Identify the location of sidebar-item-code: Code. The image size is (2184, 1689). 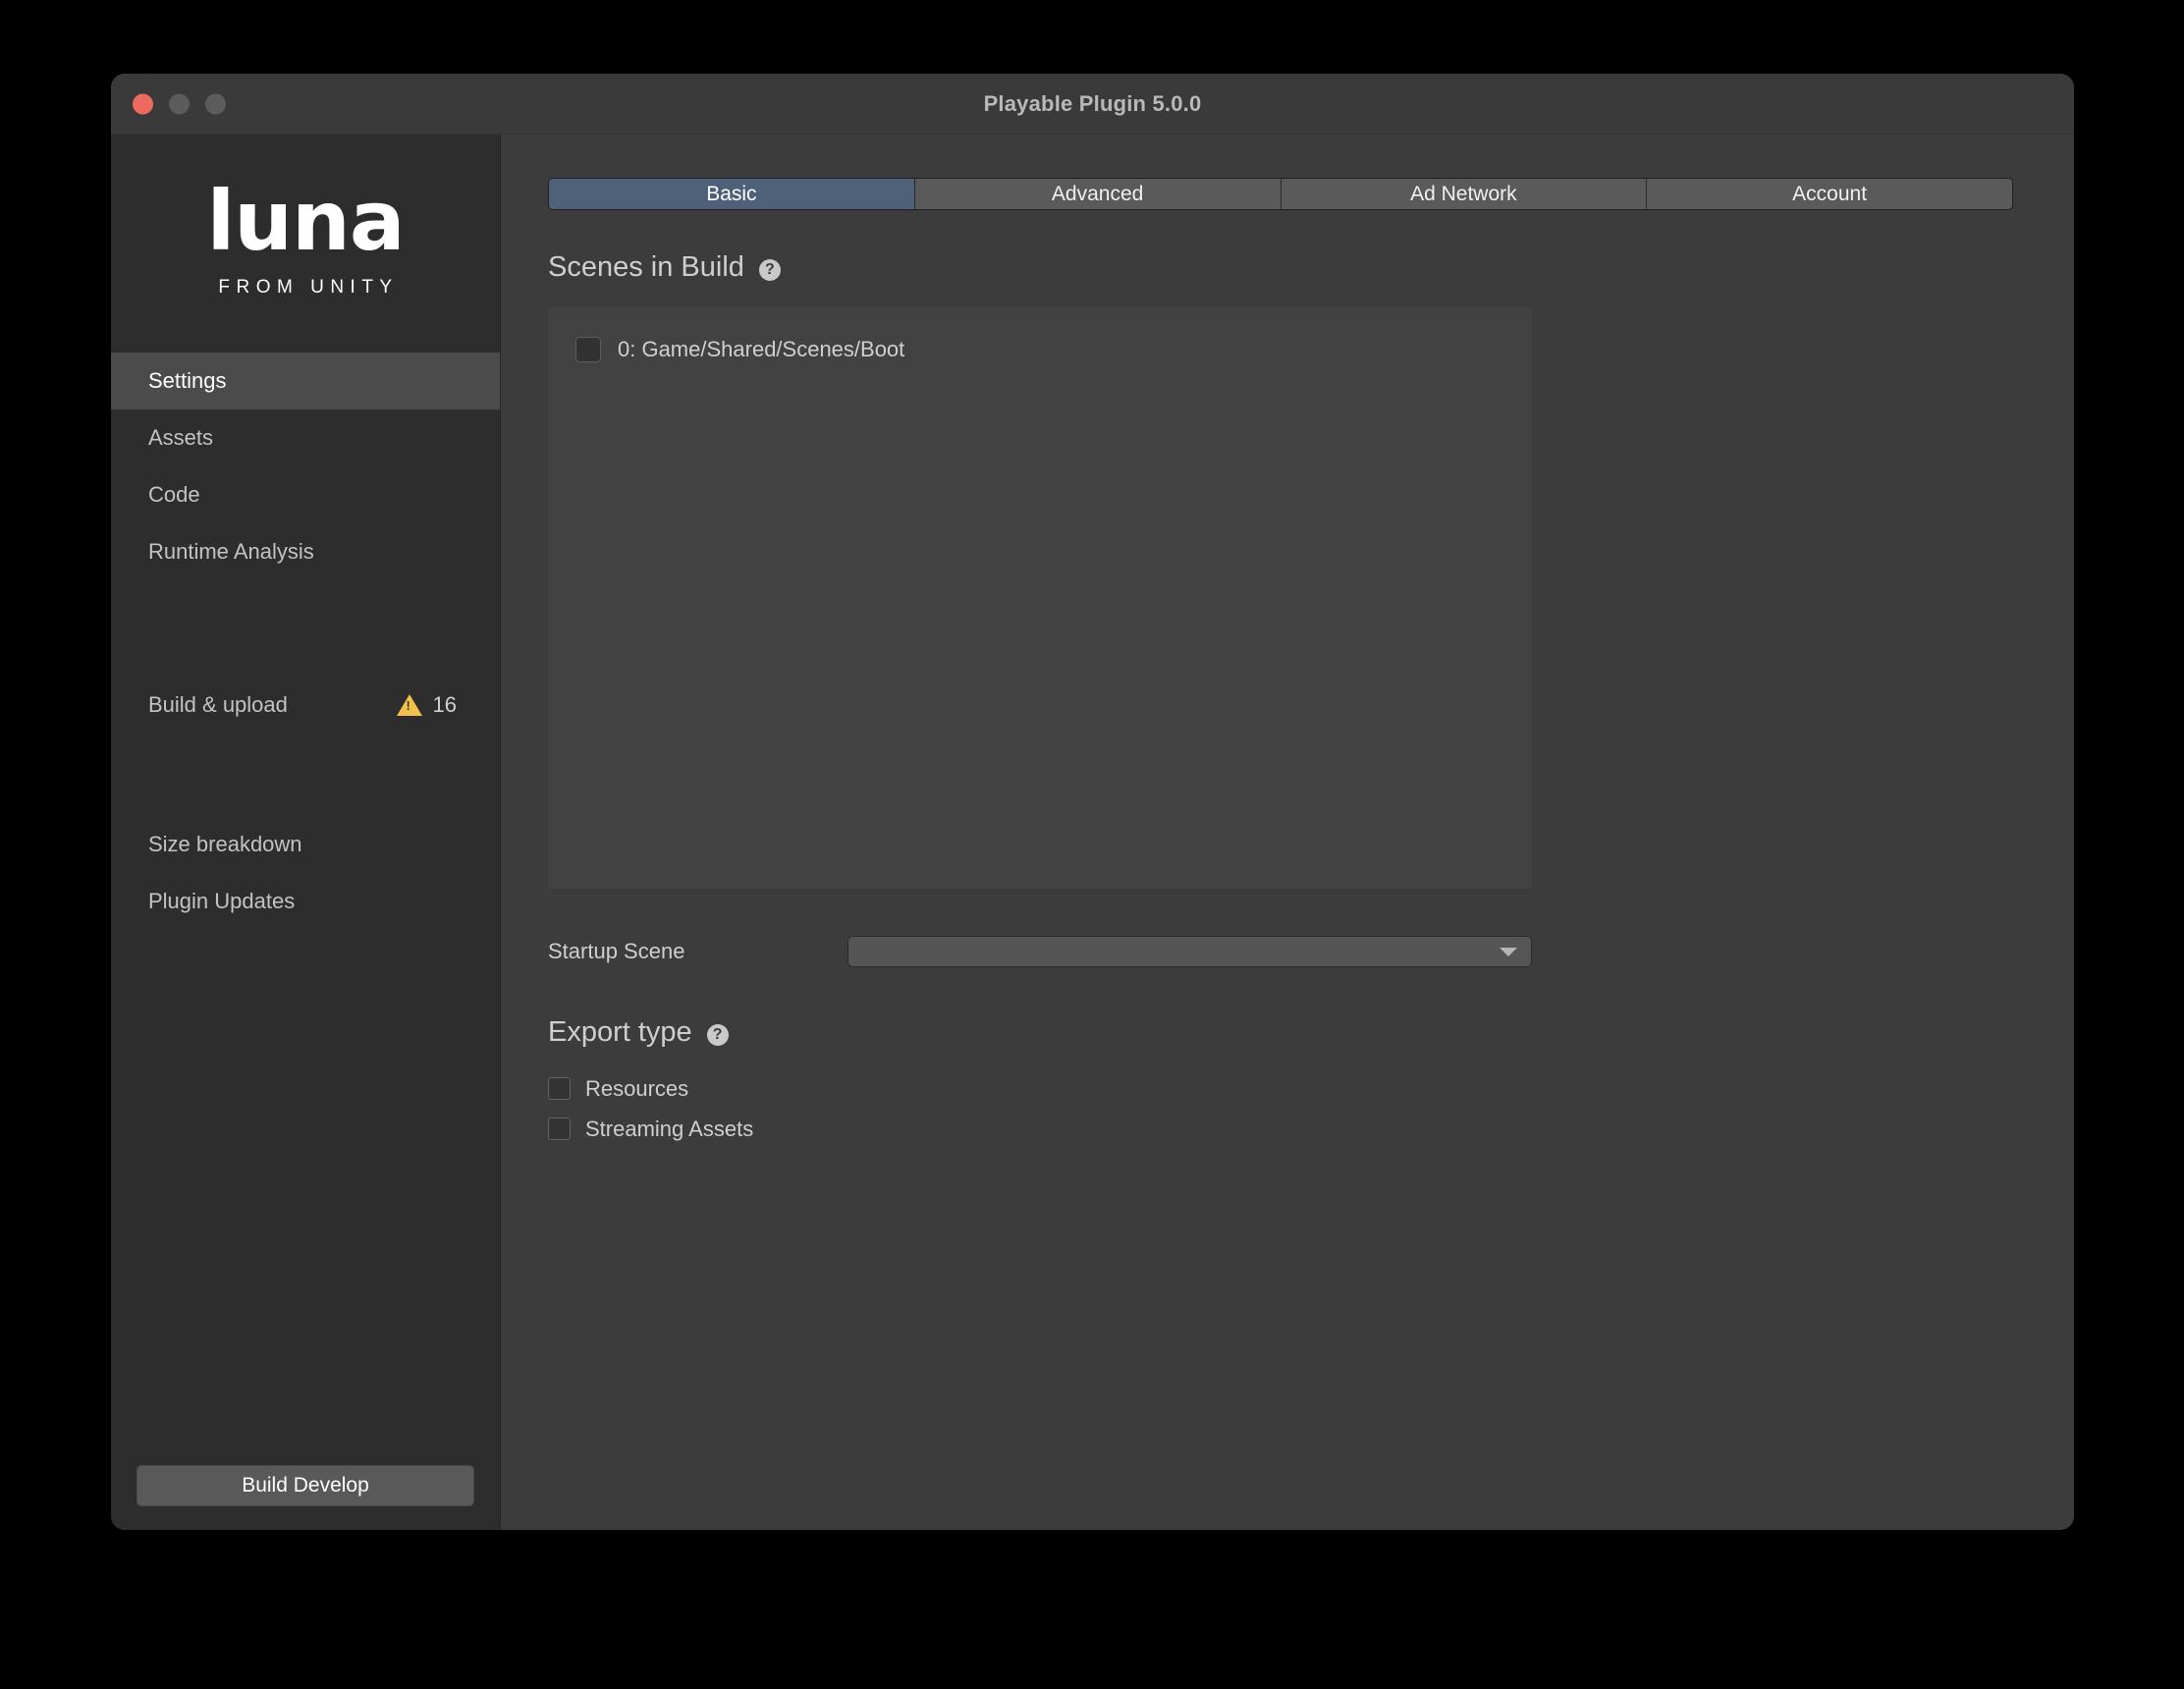
(305, 494).